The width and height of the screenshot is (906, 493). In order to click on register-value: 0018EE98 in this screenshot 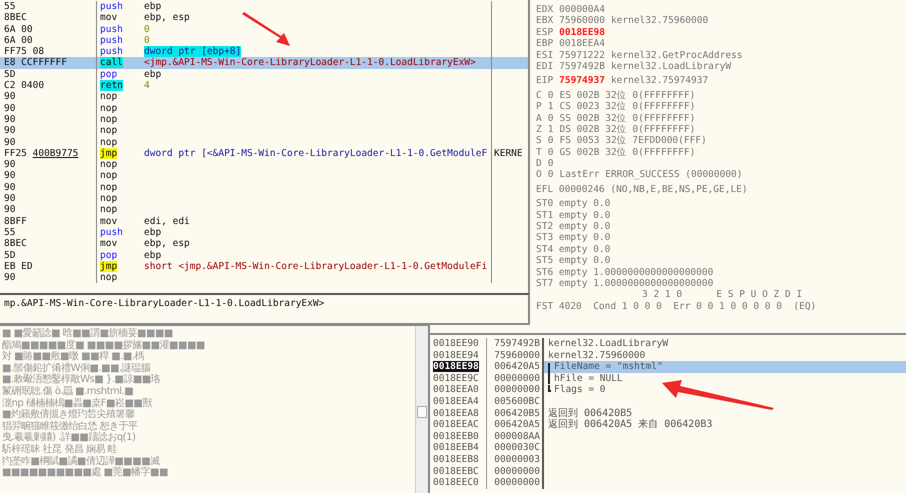, I will do `click(582, 32)`.